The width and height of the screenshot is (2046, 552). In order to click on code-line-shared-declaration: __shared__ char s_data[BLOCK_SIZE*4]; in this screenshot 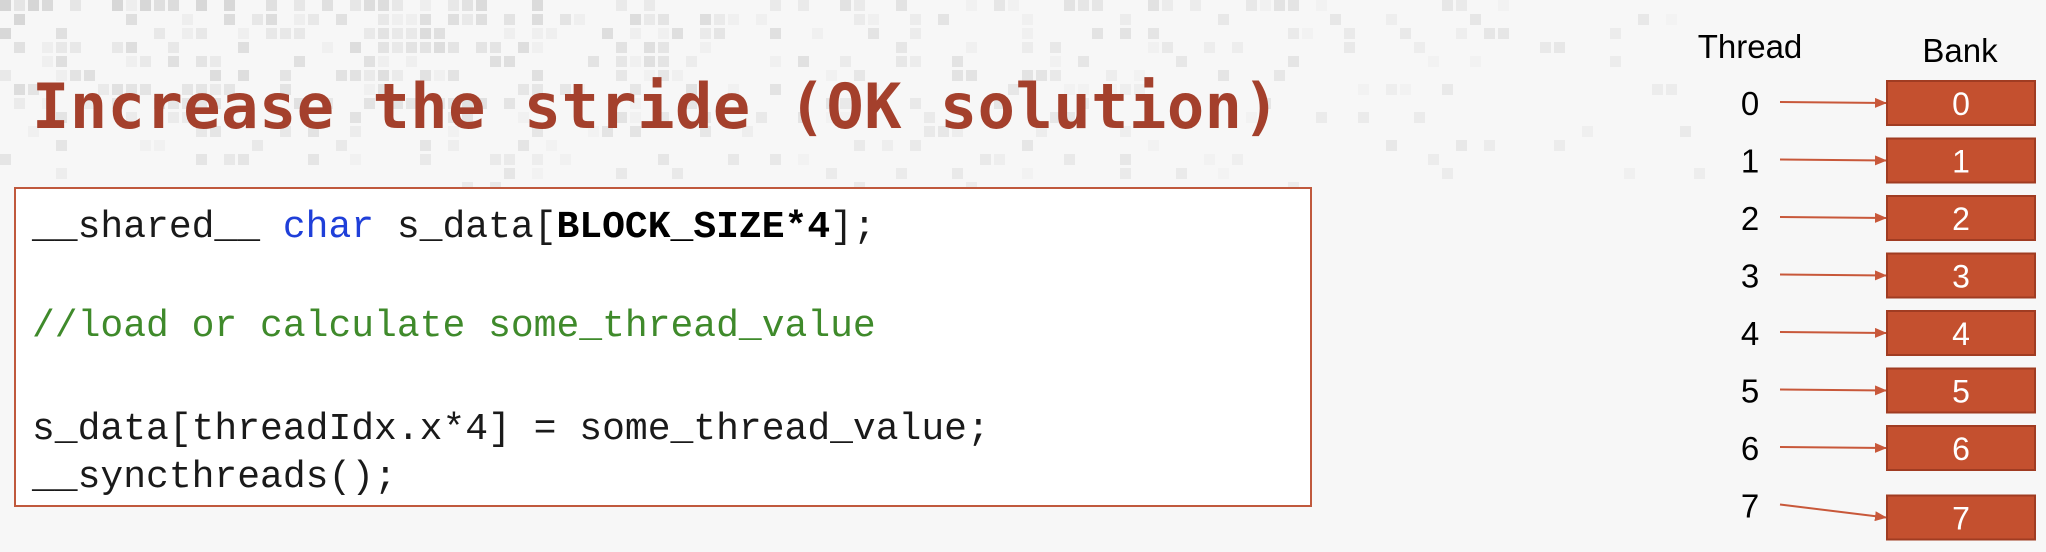, I will do `click(454, 228)`.